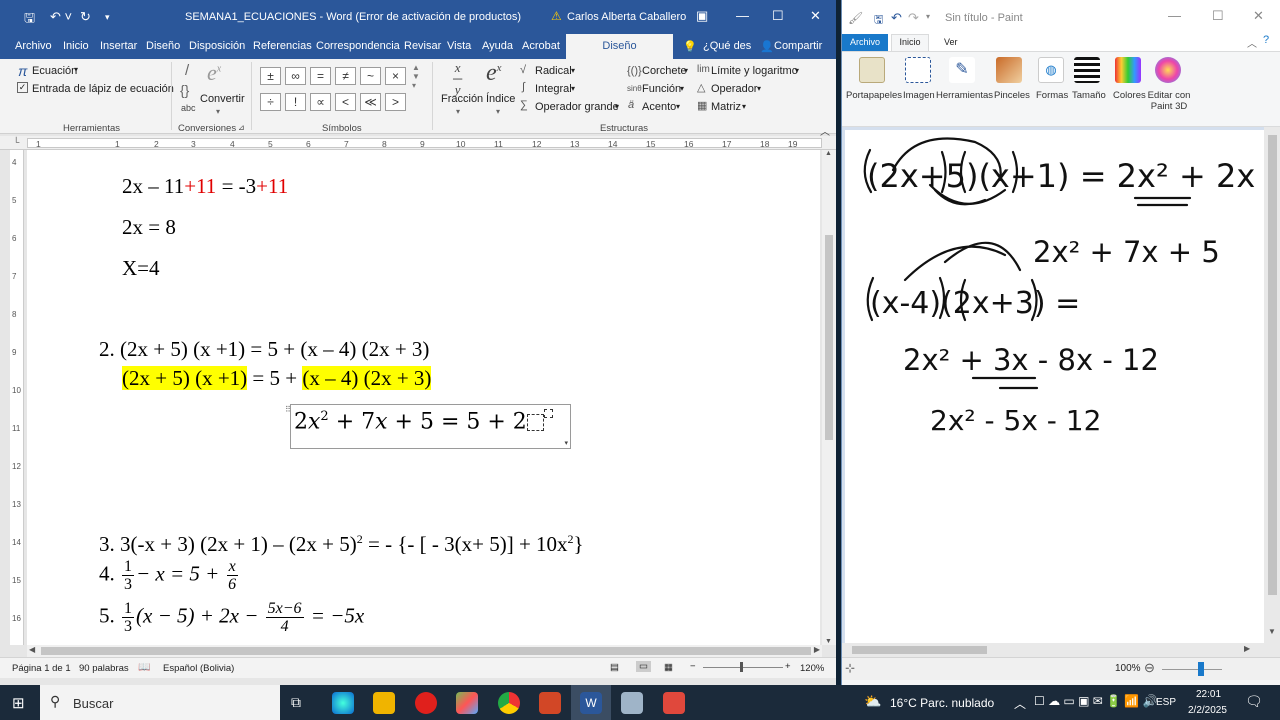 This screenshot has width=1280, height=720. Describe the element at coordinates (345, 76) in the screenshot. I see `symbol-not-equal: ≠` at that location.